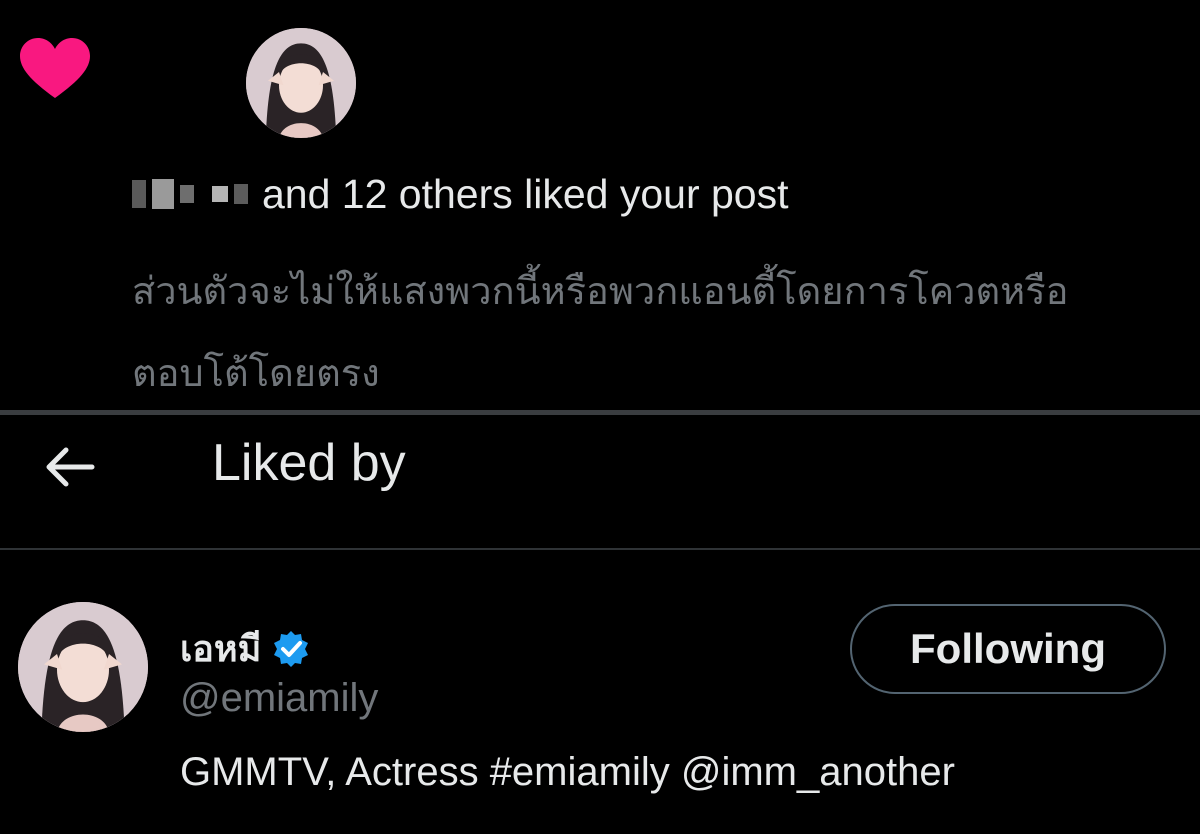 This screenshot has width=1200, height=834. I want to click on liked-summary-text: and 12 others liked your post, so click(525, 193).